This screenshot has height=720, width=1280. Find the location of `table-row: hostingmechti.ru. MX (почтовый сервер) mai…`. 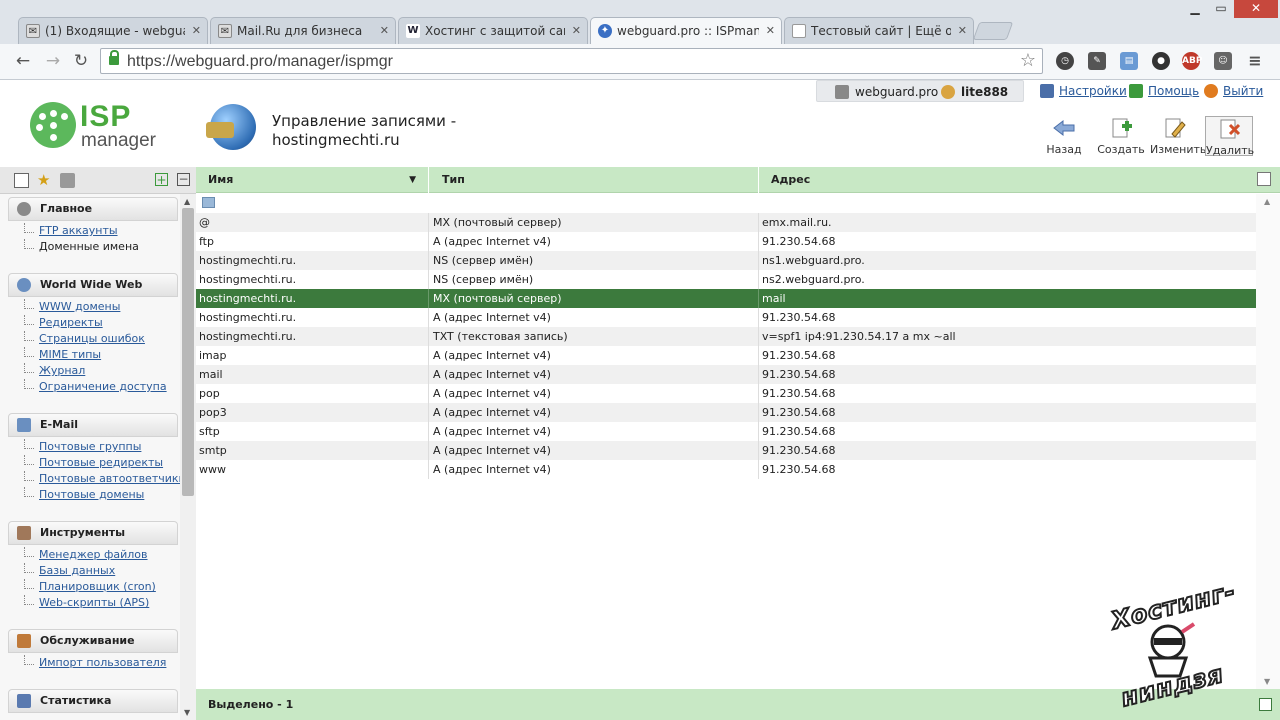

table-row: hostingmechti.ru. MX (почтовый сервер) mai… is located at coordinates (726, 298).